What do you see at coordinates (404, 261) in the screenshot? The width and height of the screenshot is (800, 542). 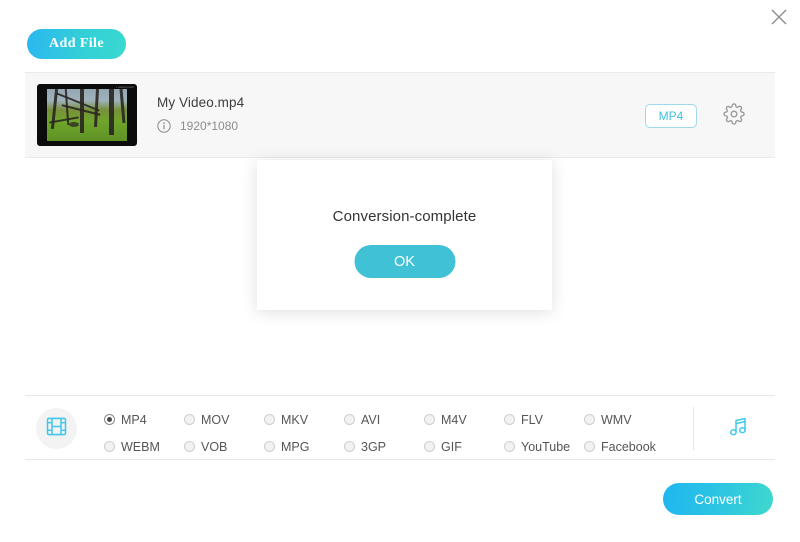 I see `dialog-ok-button: OK` at bounding box center [404, 261].